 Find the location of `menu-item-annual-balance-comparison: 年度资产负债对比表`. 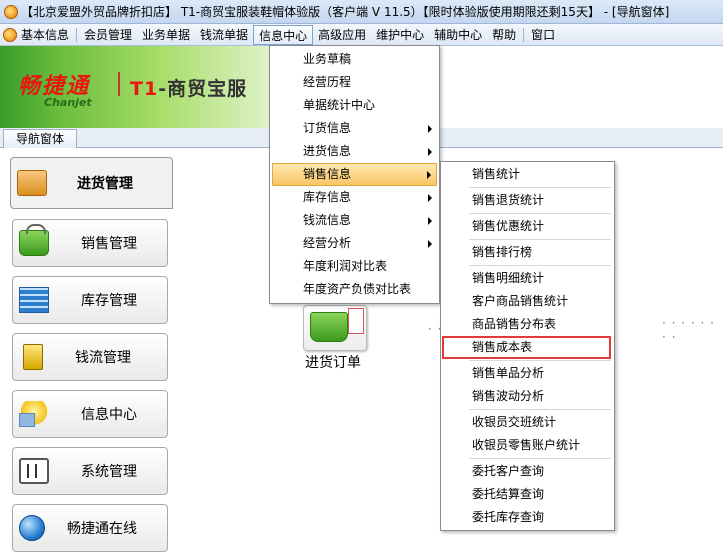

menu-item-annual-balance-comparison: 年度资产负债对比表 is located at coordinates (354, 289).